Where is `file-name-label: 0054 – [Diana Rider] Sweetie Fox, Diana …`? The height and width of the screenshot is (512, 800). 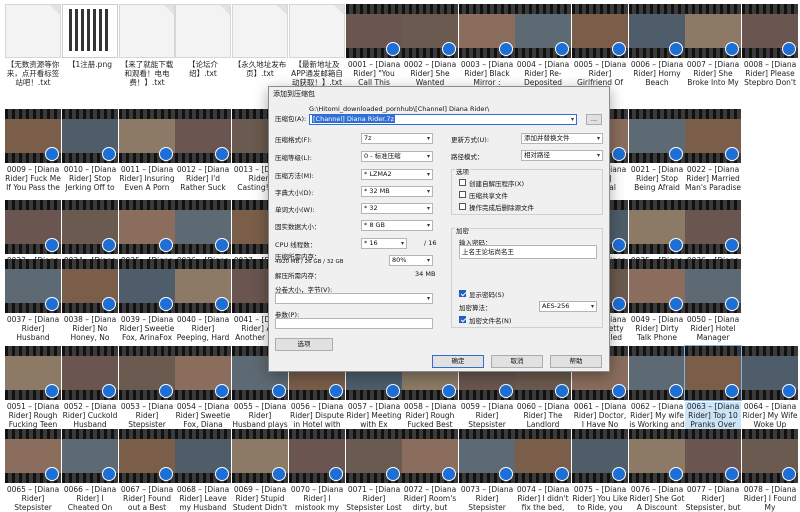 file-name-label: 0054 – [Diana Rider] Sweetie Fox, Diana … is located at coordinates (203, 415).